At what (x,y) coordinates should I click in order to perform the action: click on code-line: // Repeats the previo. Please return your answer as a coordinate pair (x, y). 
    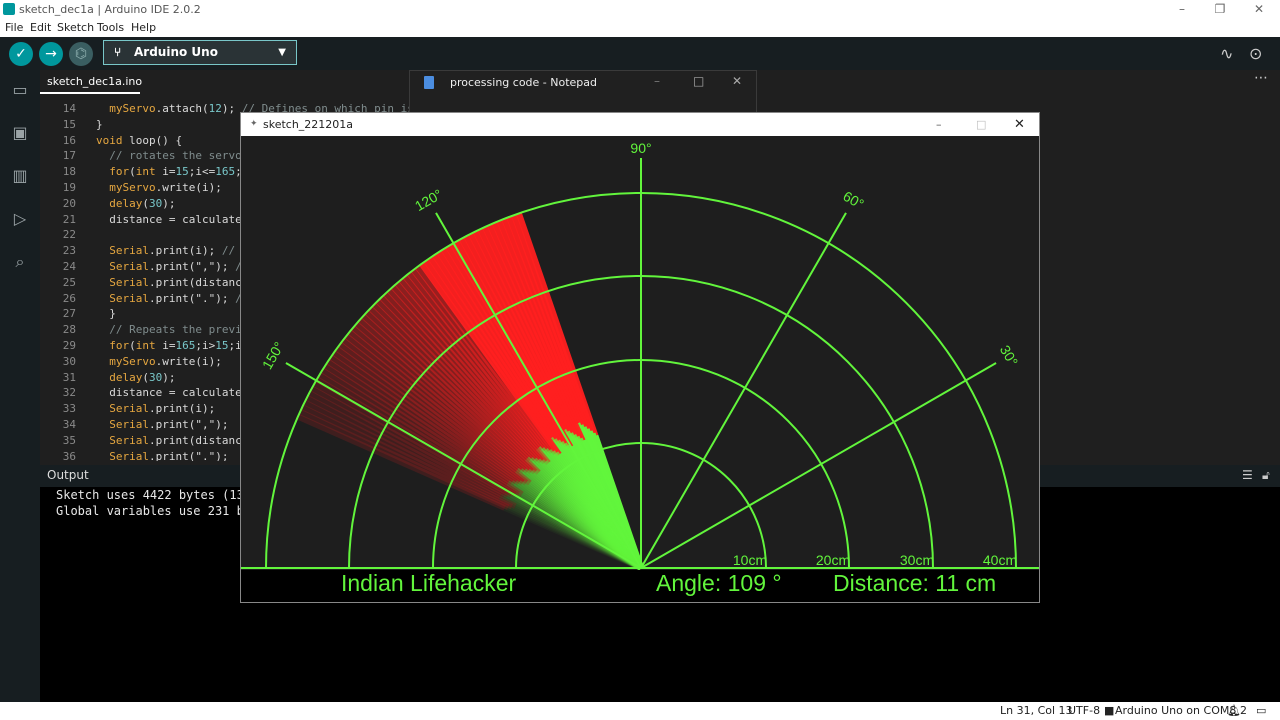
    Looking at the image, I should click on (172, 330).